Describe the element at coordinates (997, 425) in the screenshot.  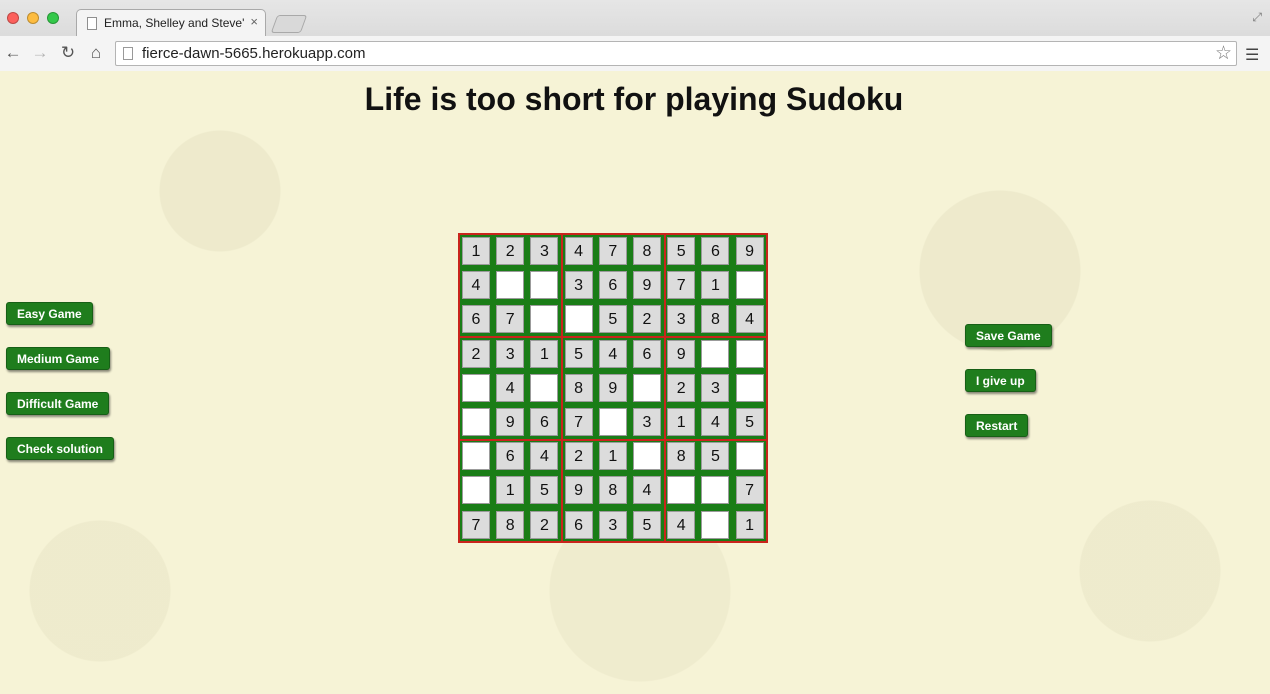
I see `restart-button: Restart` at that location.